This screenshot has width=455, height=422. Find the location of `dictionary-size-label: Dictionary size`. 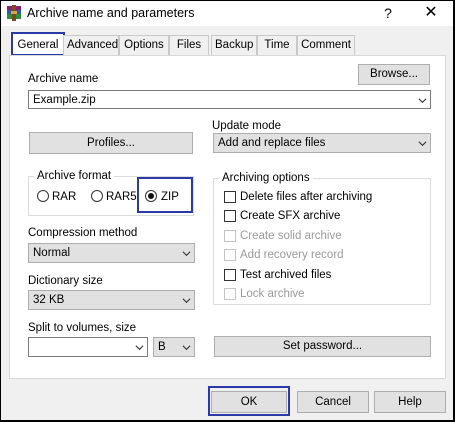

dictionary-size-label: Dictionary size is located at coordinates (65, 281).